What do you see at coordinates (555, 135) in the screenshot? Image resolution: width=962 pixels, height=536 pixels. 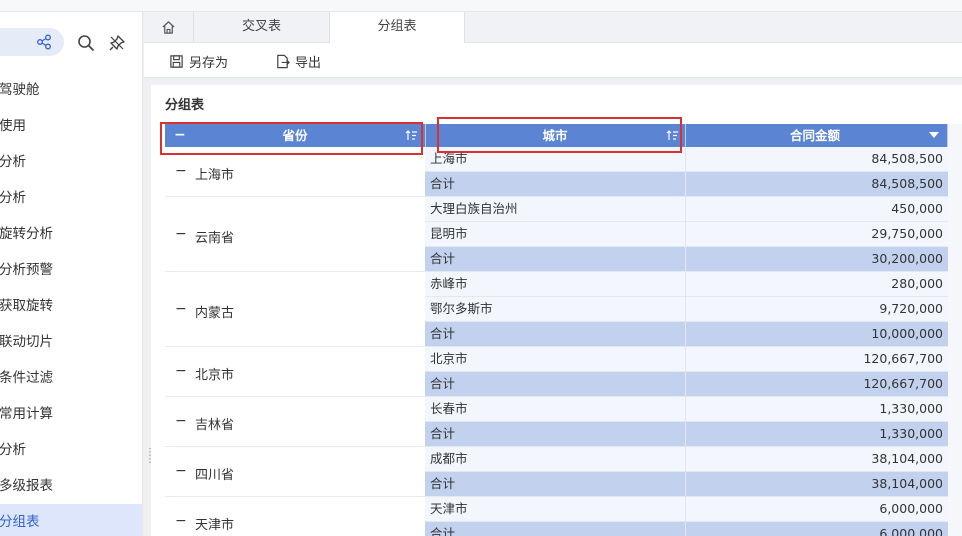 I see `column-header-city: 城市` at bounding box center [555, 135].